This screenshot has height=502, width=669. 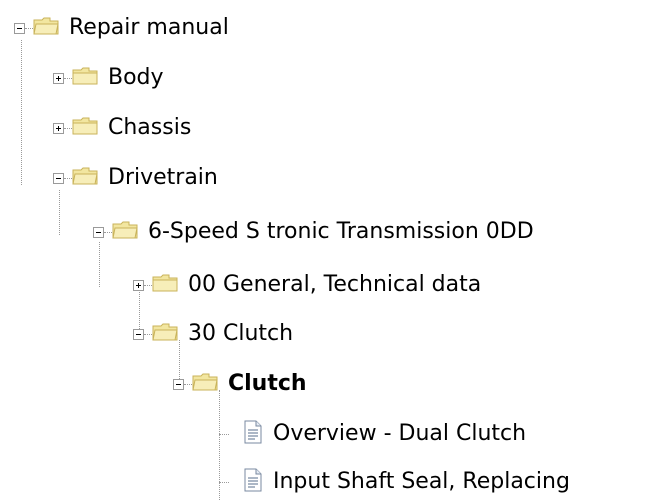 I want to click on tree-node-clutch: Clutch, so click(x=240, y=384).